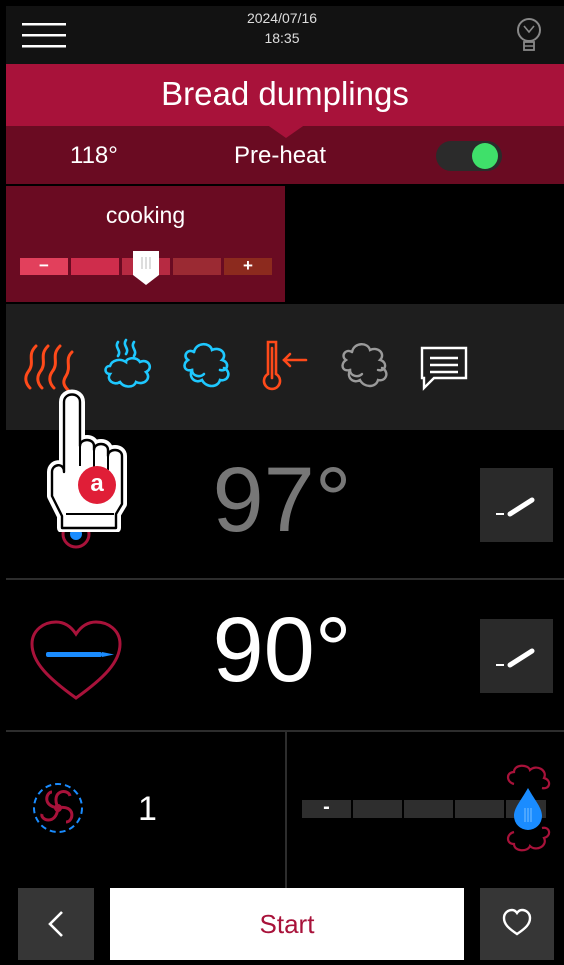 This screenshot has width=564, height=965. Describe the element at coordinates (286, 131) in the screenshot. I see `title-notch` at that location.